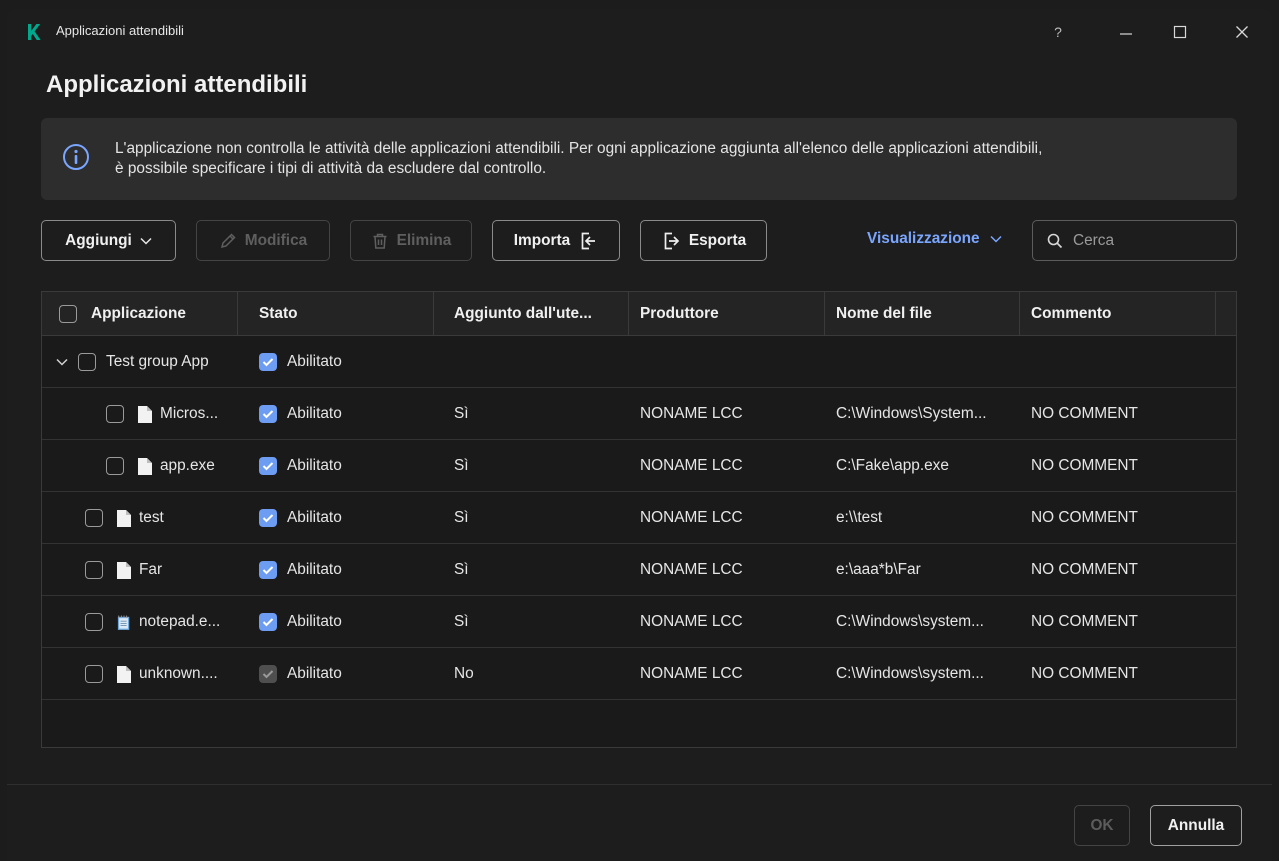 This screenshot has height=861, width=1279. What do you see at coordinates (380, 241) in the screenshot?
I see `trash-icon` at bounding box center [380, 241].